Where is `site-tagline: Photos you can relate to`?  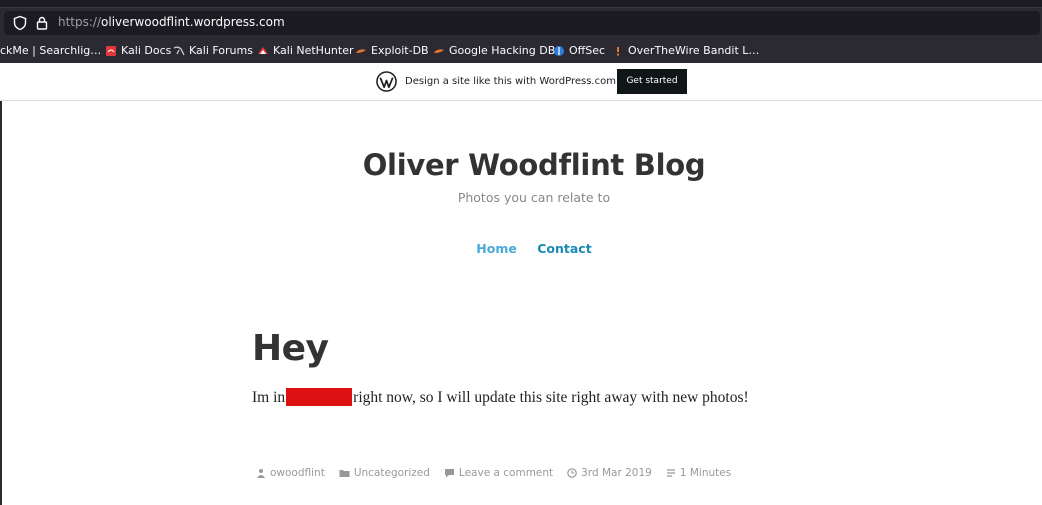 site-tagline: Photos you can relate to is located at coordinates (534, 197).